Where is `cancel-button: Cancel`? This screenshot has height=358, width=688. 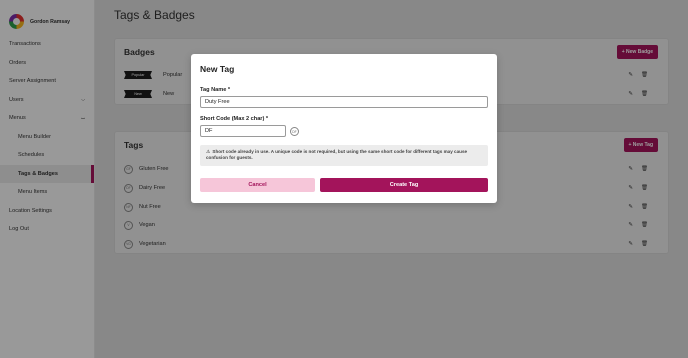
cancel-button: Cancel is located at coordinates (257, 185).